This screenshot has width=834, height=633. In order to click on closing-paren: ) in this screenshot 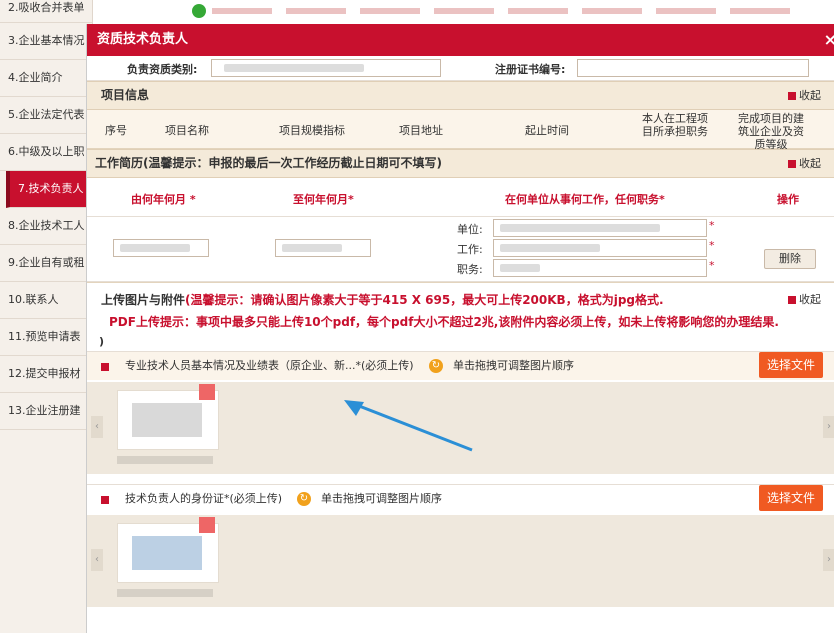, I will do `click(102, 341)`.